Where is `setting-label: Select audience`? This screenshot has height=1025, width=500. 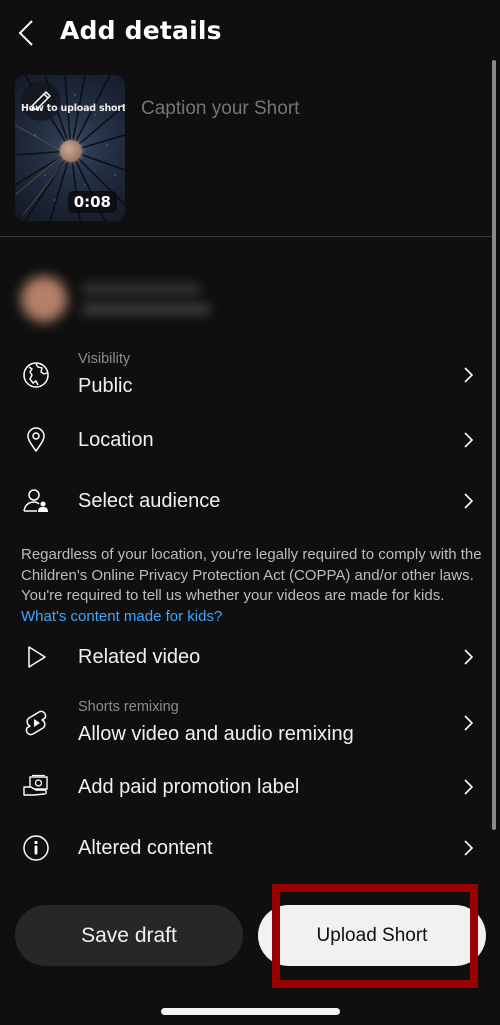 setting-label: Select audience is located at coordinates (149, 501).